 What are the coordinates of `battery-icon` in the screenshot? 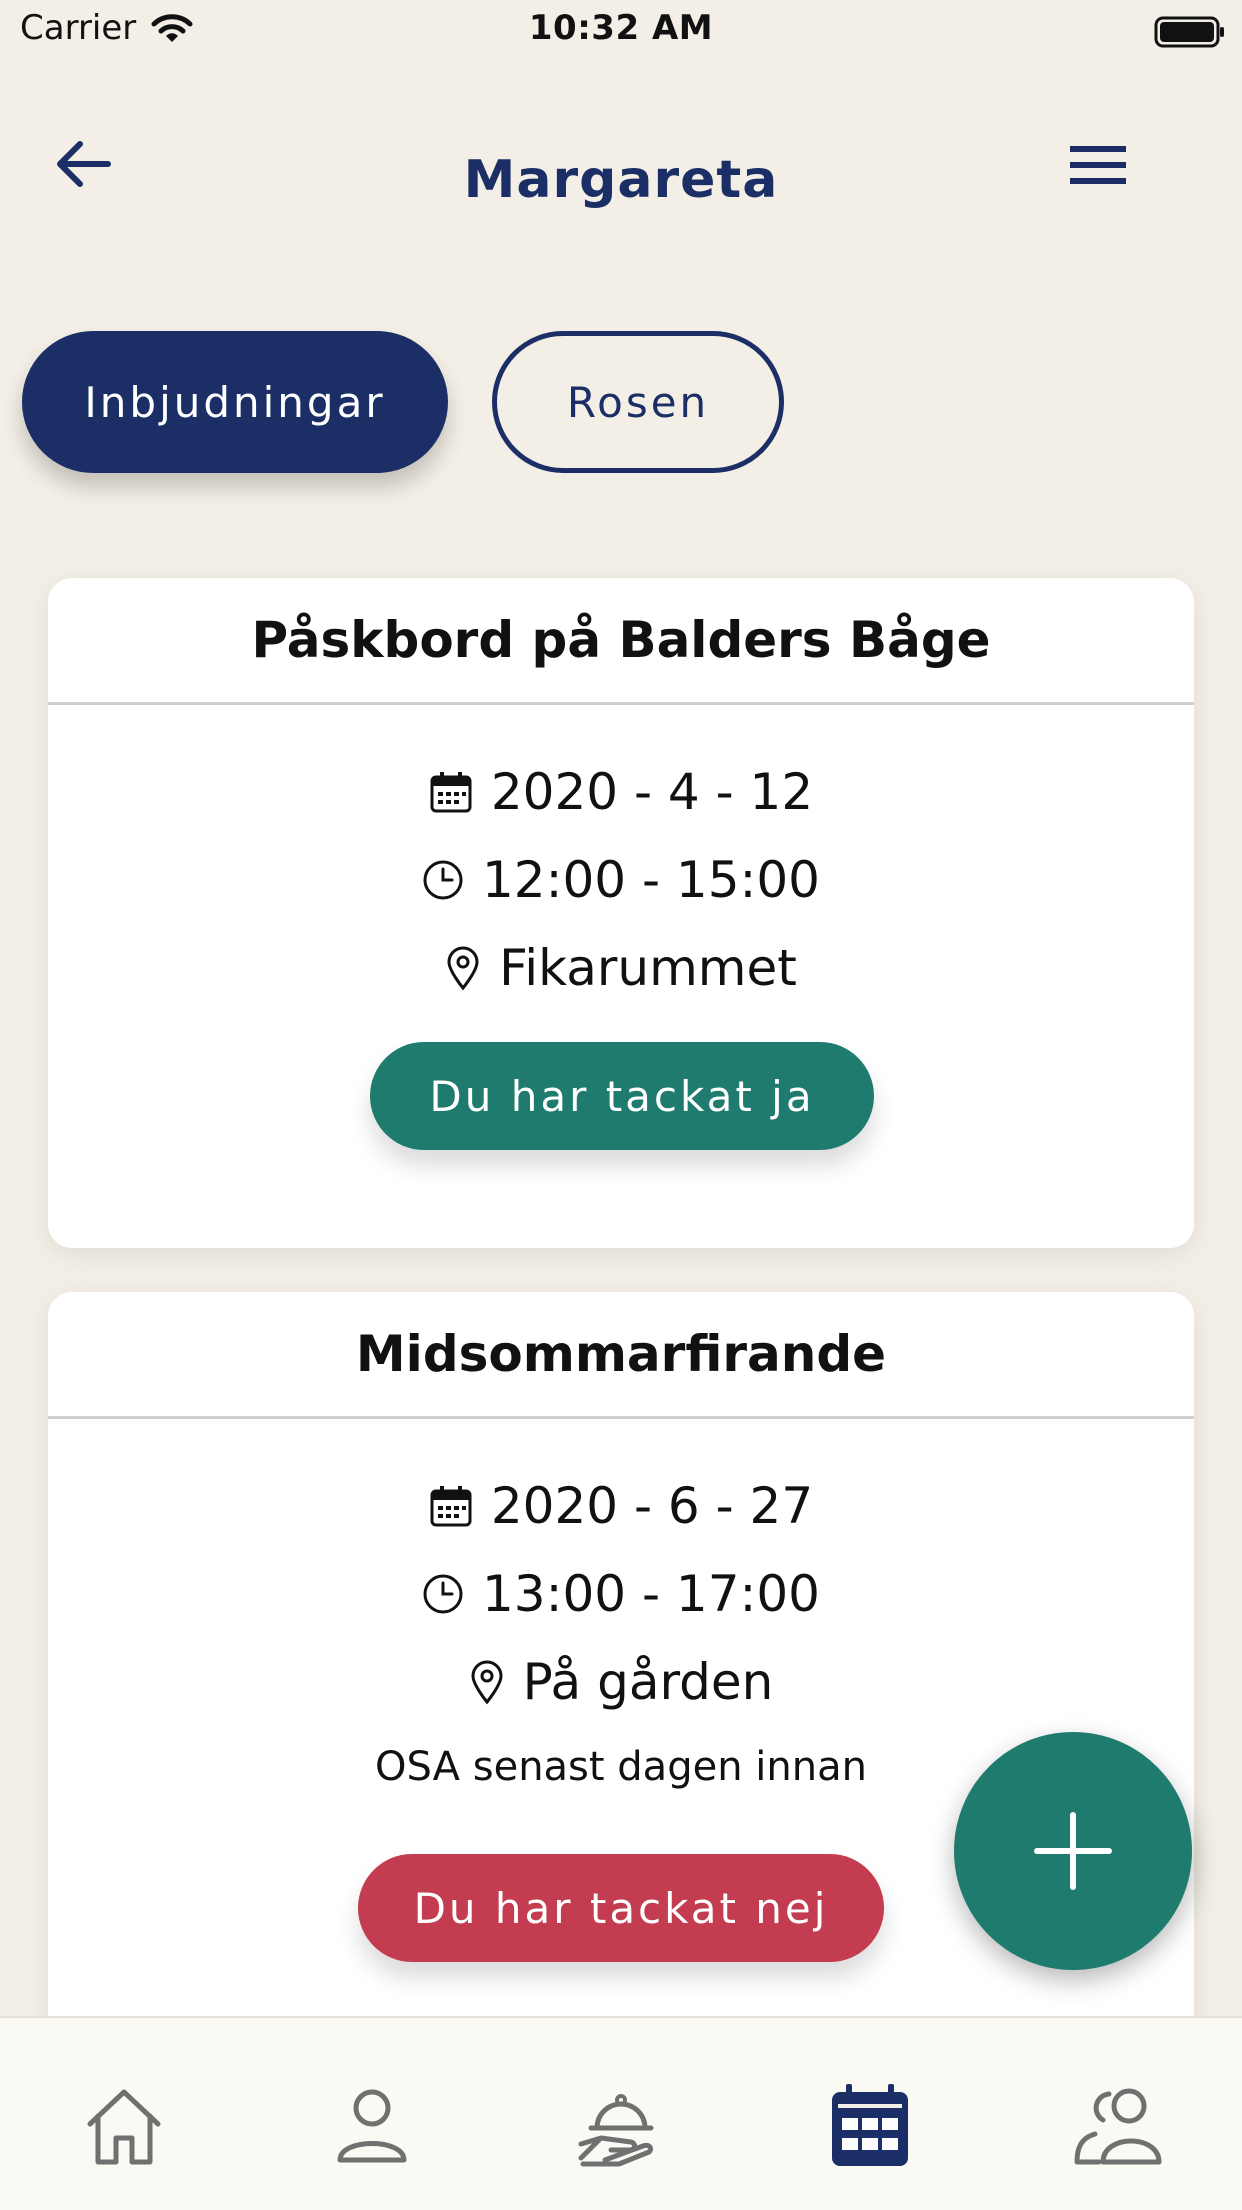 It's located at (1190, 36).